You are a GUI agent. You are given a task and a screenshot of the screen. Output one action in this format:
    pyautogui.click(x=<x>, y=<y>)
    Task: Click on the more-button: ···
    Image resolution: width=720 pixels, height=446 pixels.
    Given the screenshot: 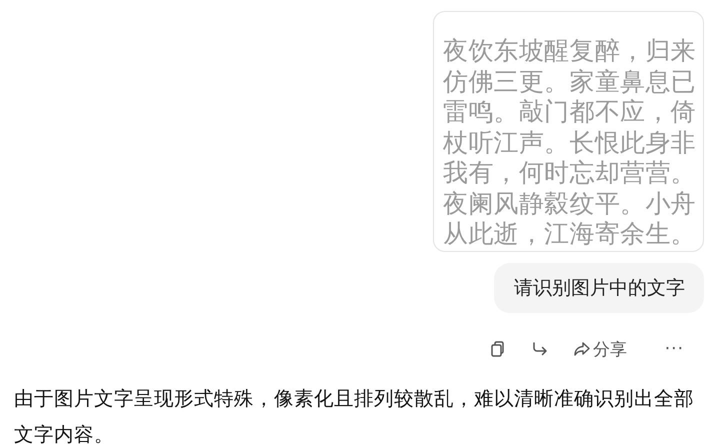 What is the action you would take?
    pyautogui.click(x=674, y=349)
    